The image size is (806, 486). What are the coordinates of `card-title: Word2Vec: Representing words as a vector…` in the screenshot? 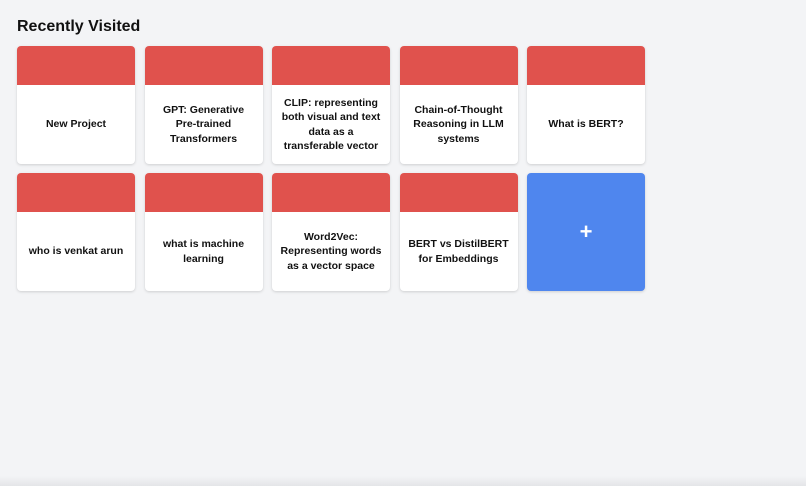 It's located at (331, 251).